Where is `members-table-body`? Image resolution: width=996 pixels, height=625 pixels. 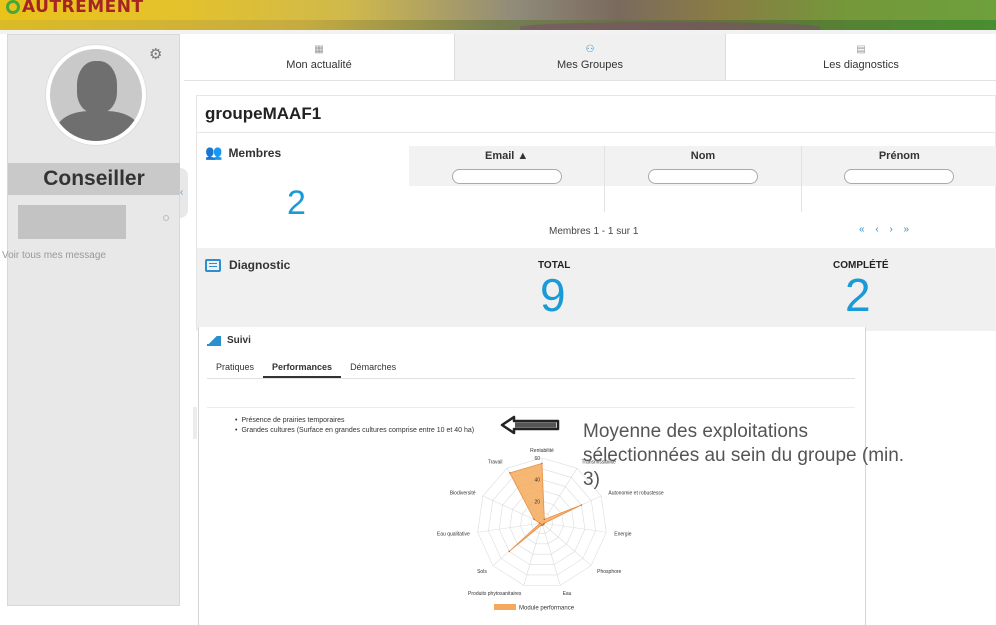
members-table-body is located at coordinates (702, 199).